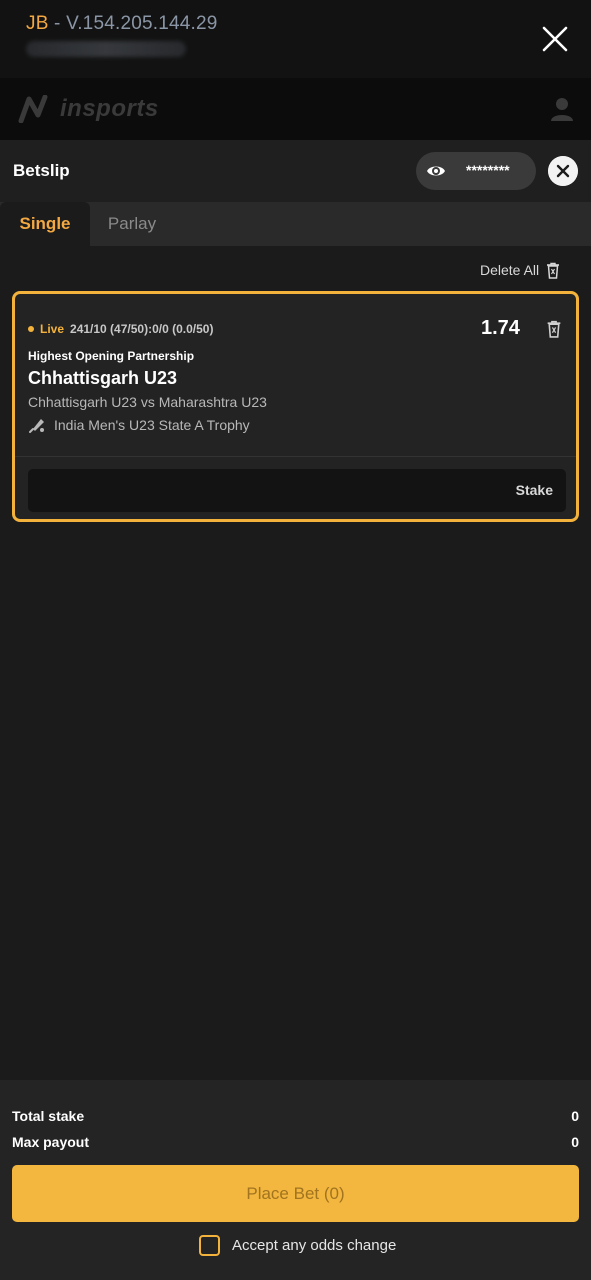 The height and width of the screenshot is (1280, 591). I want to click on close-betslip-icon, so click(563, 171).